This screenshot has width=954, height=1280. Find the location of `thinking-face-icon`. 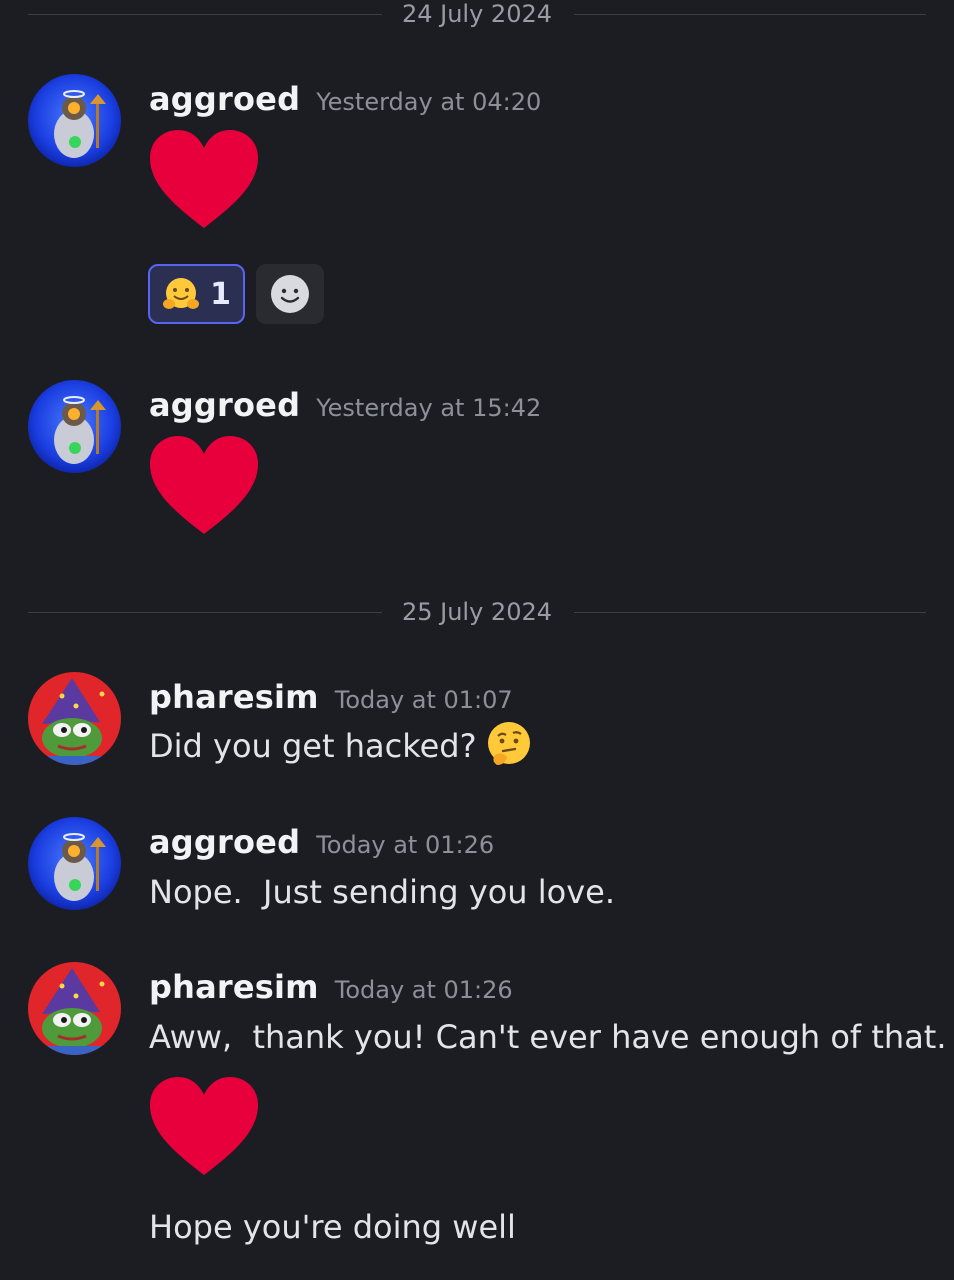

thinking-face-icon is located at coordinates (508, 743).